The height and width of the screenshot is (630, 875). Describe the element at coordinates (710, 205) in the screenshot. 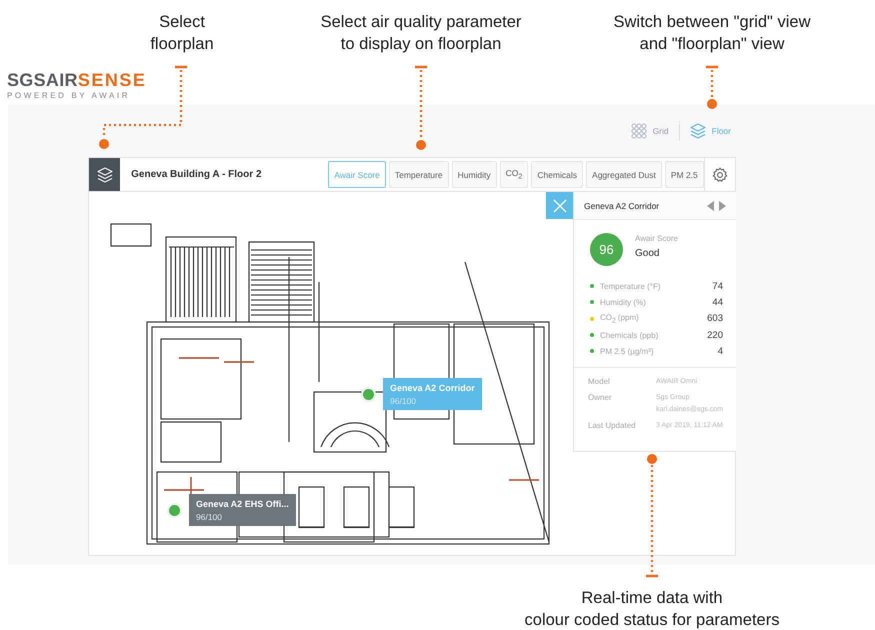

I see `previous-icon` at that location.